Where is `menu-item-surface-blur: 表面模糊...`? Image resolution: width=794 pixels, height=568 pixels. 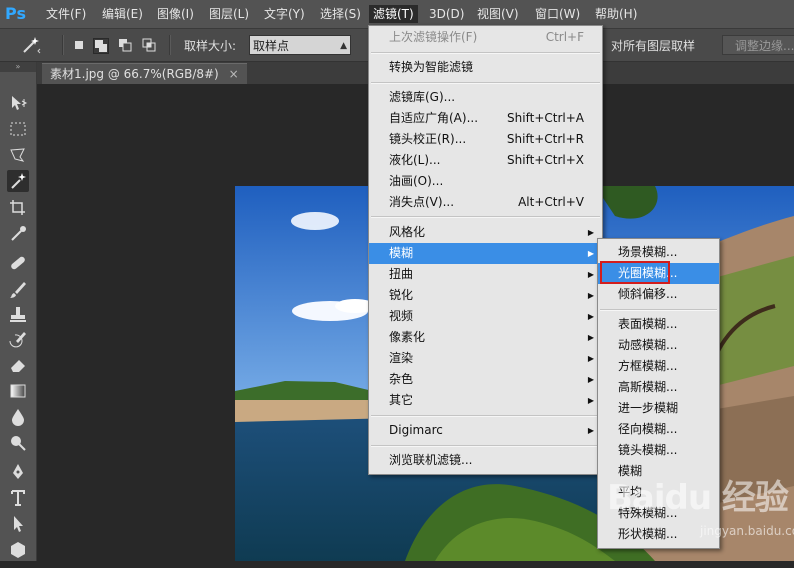
menu-item-surface-blur: 表面模糊... is located at coordinates (658, 324).